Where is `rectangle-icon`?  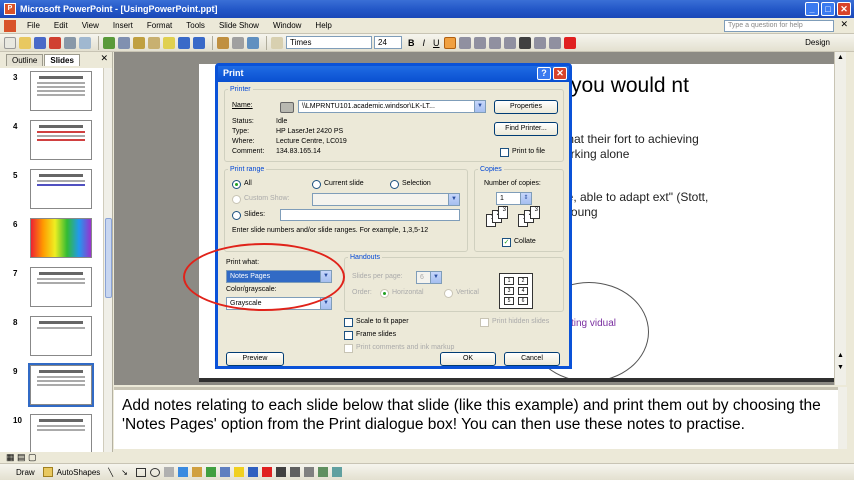 rectangle-icon is located at coordinates (140, 472).